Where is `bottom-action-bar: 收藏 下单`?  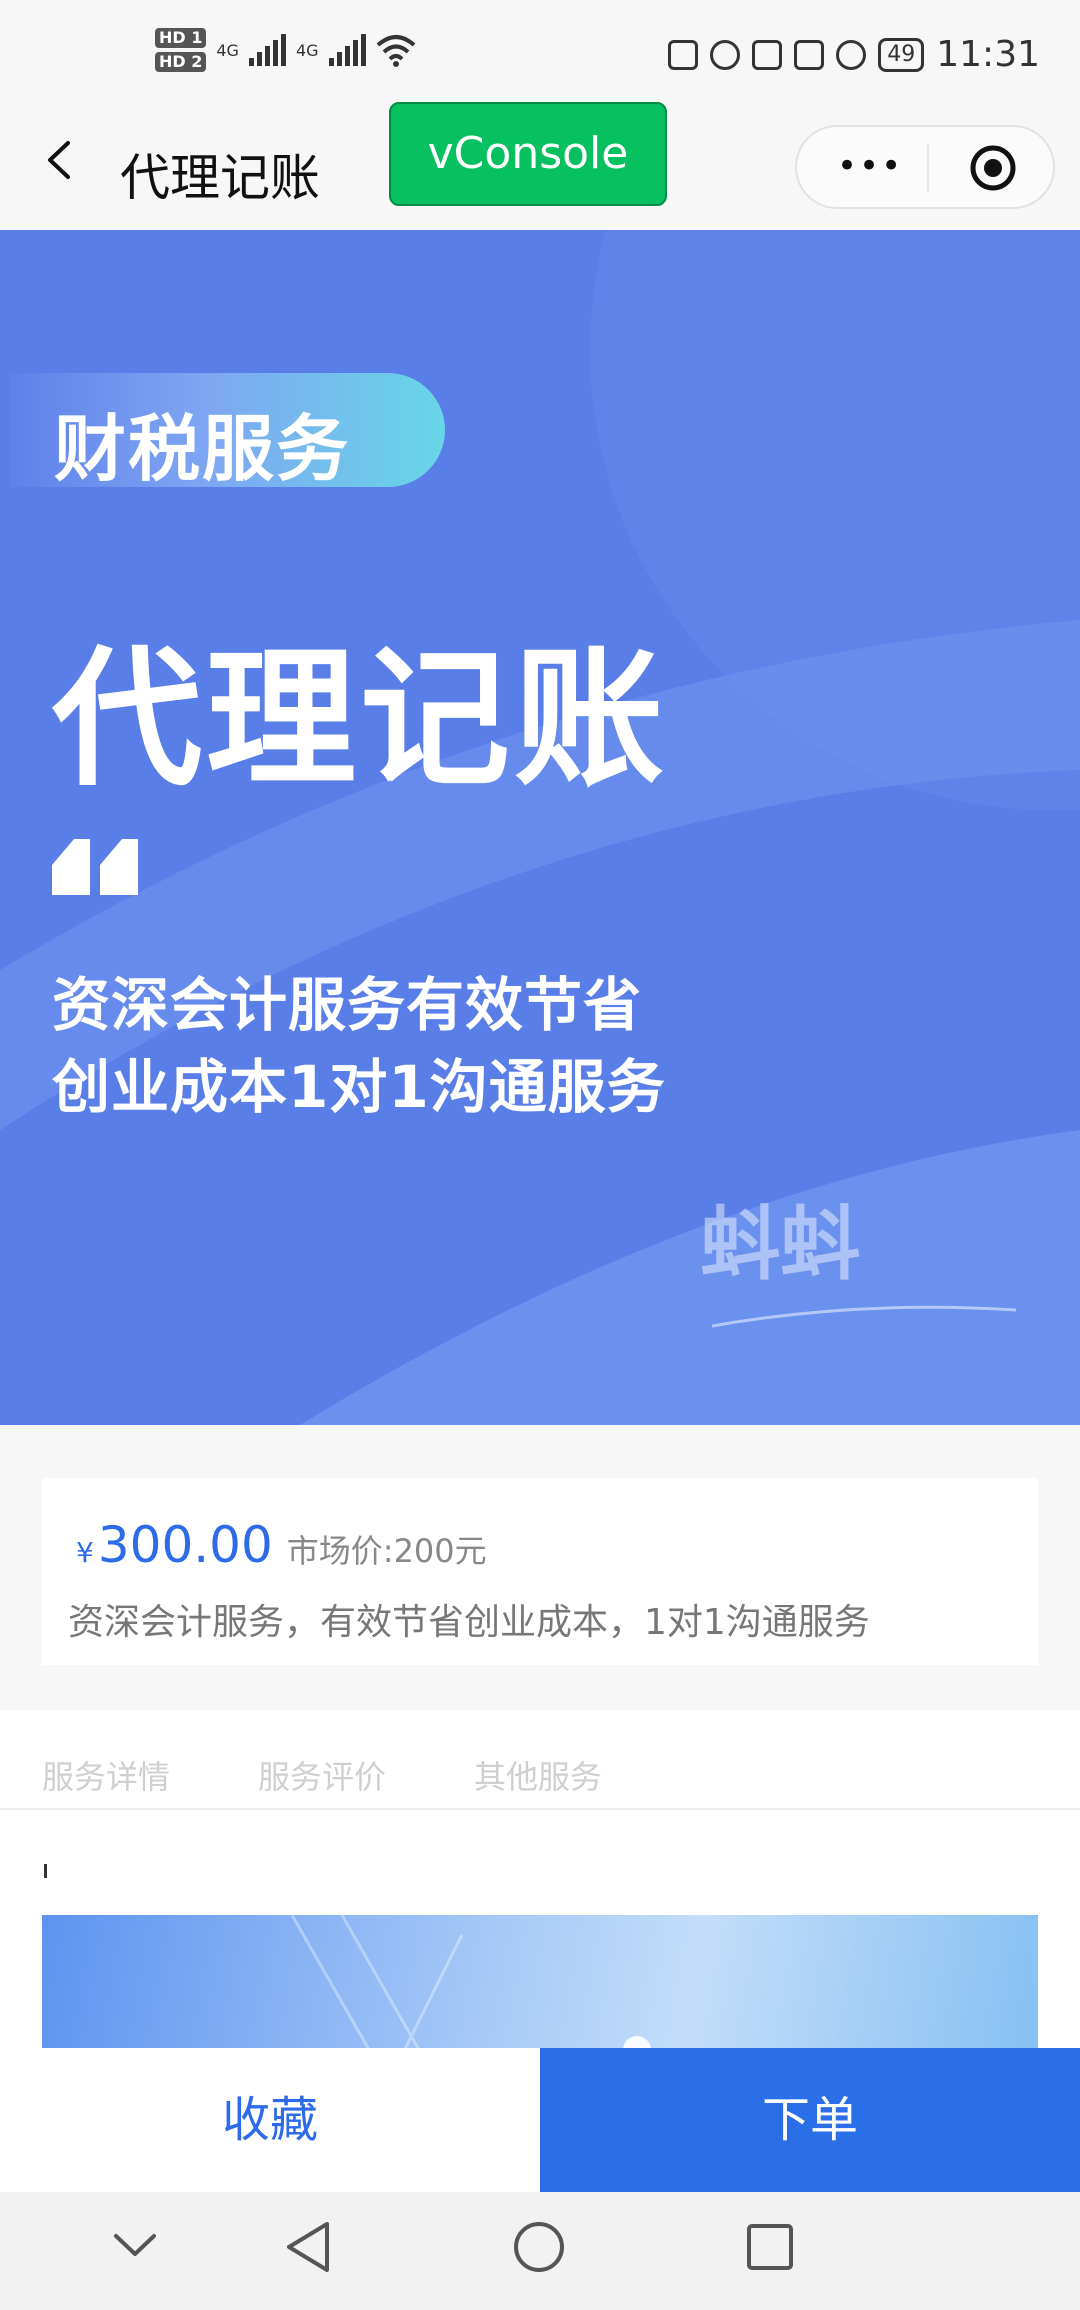 bottom-action-bar: 收藏 下单 is located at coordinates (540, 2120).